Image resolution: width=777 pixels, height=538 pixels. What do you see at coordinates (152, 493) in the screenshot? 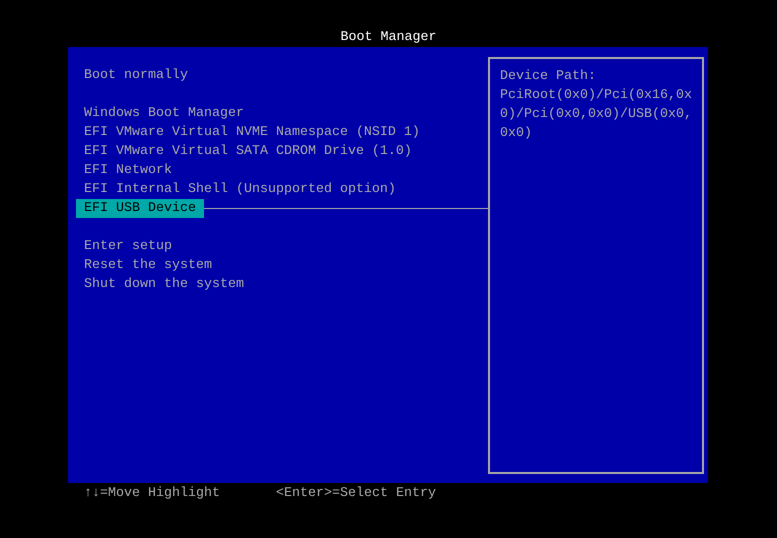
I see `key-hint: ↑↓=Move Highlight` at bounding box center [152, 493].